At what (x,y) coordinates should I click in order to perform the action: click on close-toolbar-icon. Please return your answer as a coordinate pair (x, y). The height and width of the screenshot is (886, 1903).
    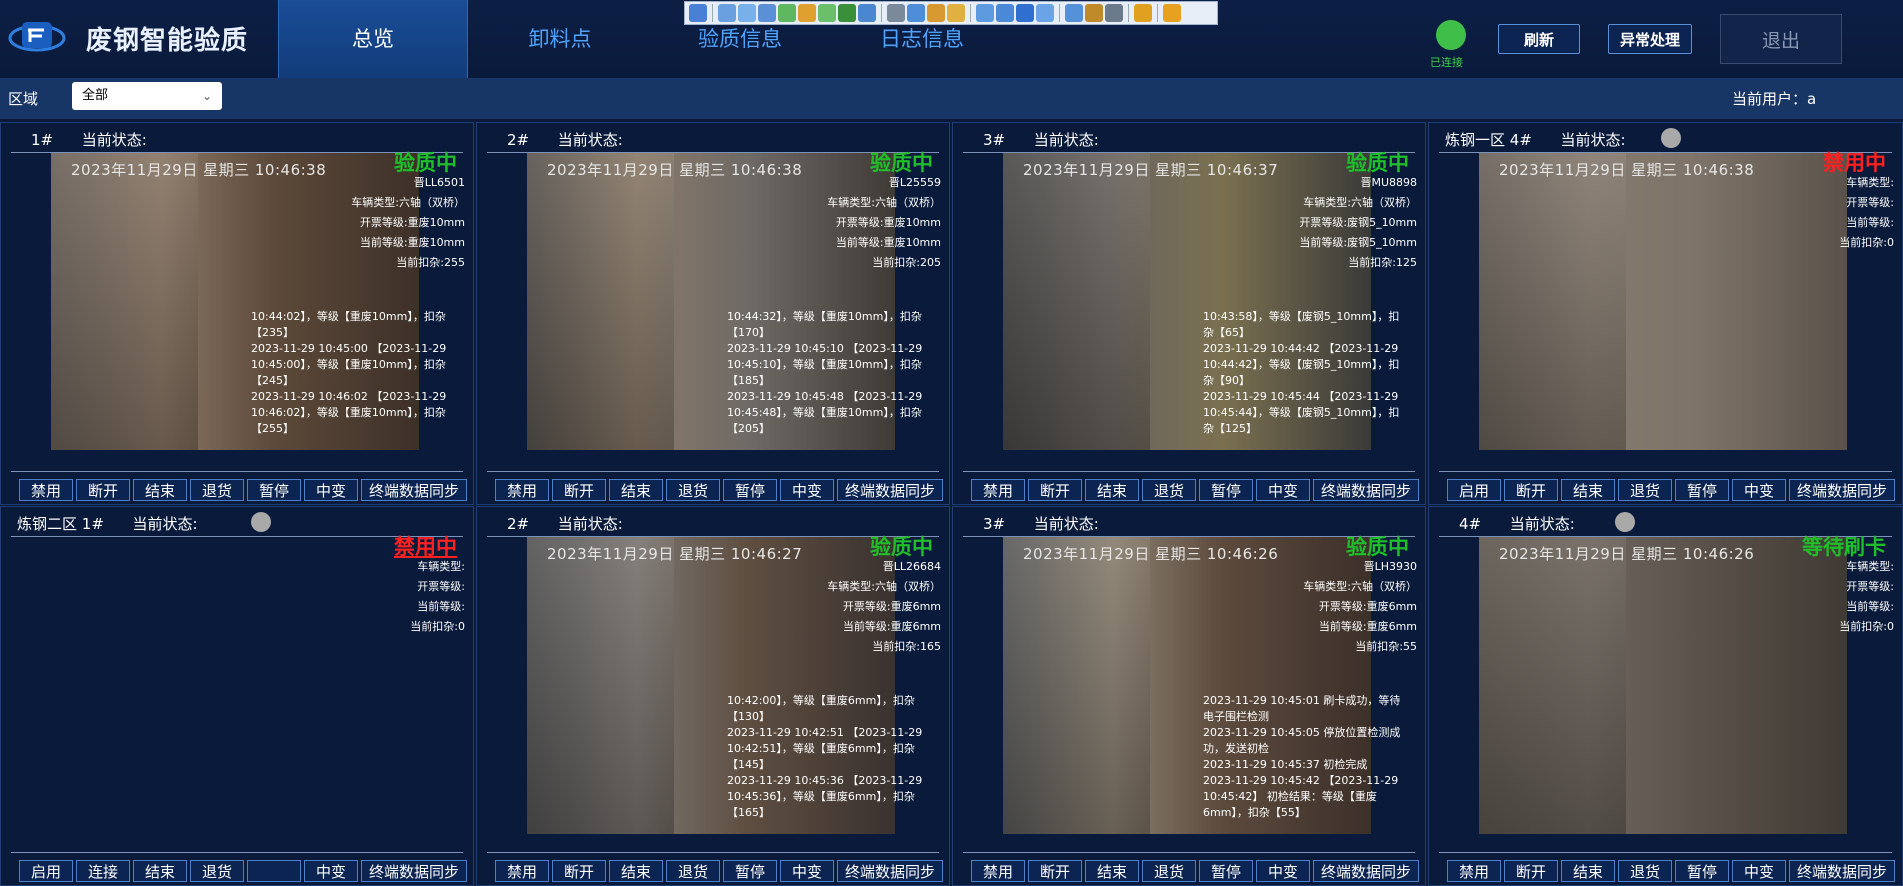
    Looking at the image, I should click on (1172, 13).